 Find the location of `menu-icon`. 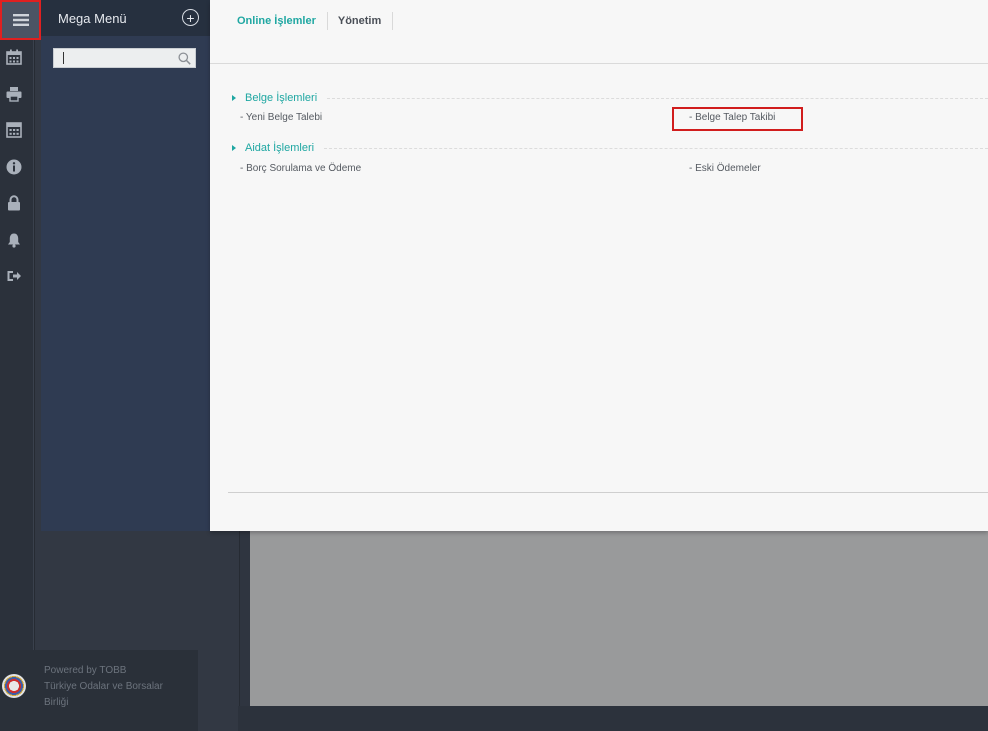

menu-icon is located at coordinates (20, 20).